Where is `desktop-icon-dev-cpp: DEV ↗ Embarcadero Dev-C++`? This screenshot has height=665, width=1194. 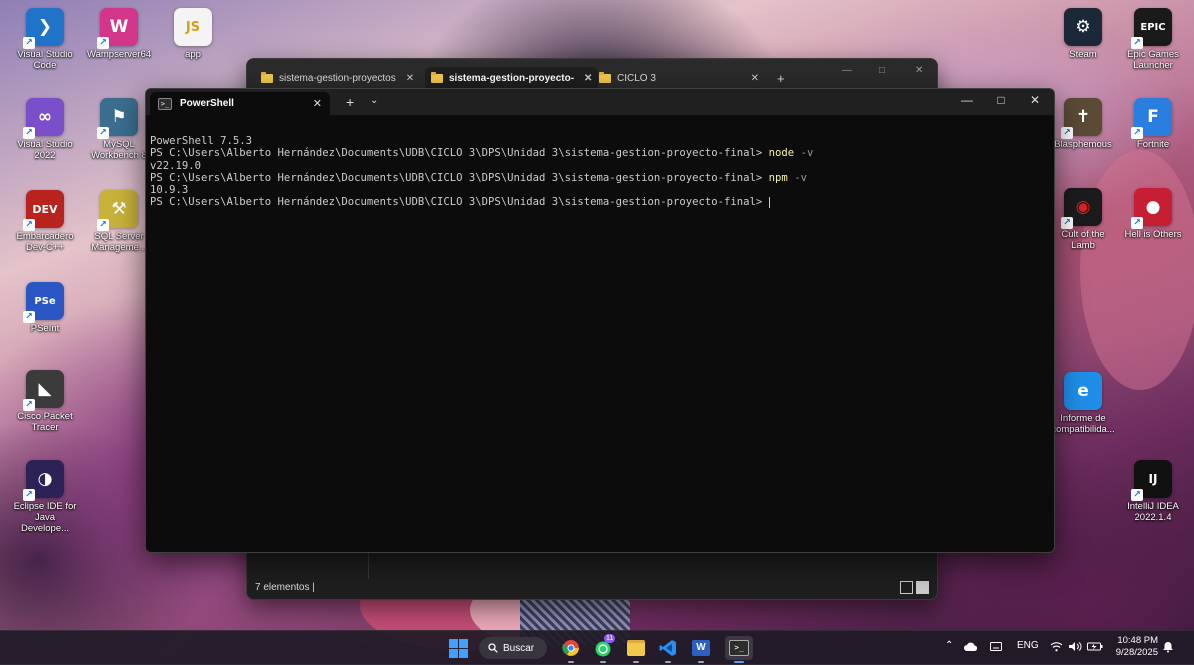 desktop-icon-dev-cpp: DEV ↗ Embarcadero Dev-C++ is located at coordinates (45, 221).